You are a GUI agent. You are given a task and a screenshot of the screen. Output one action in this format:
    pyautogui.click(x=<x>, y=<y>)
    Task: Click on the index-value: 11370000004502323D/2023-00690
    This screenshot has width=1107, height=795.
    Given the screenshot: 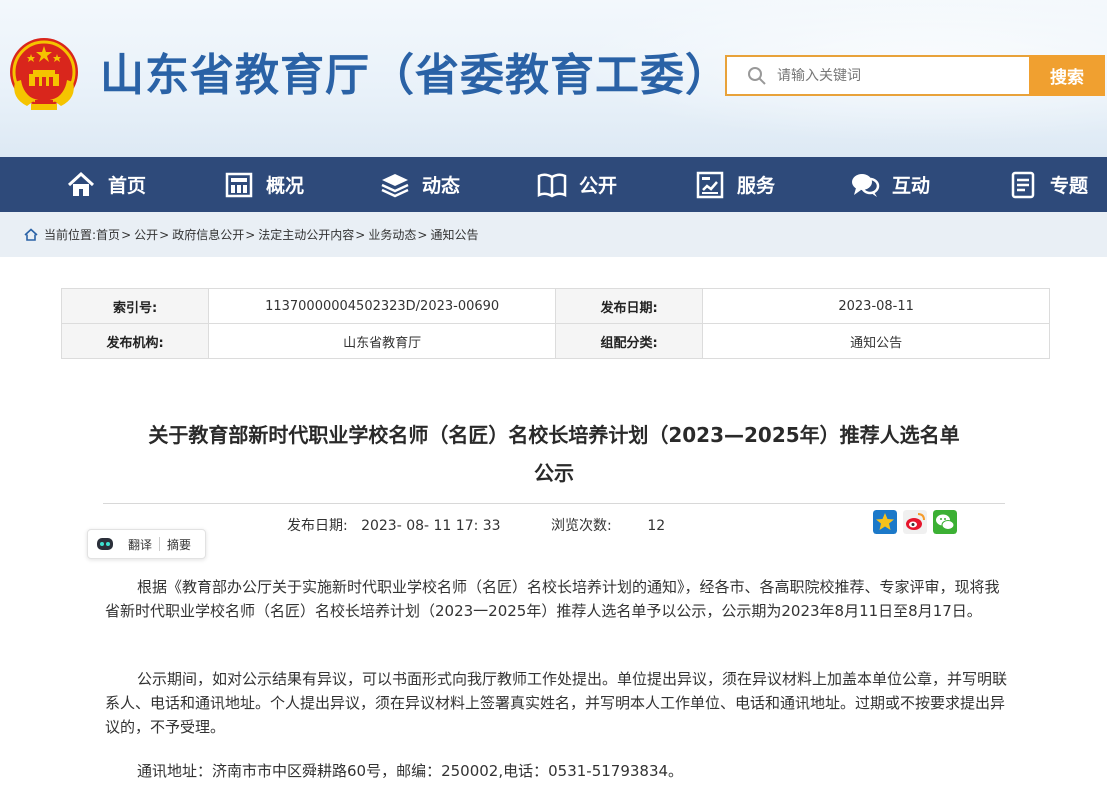 What is the action you would take?
    pyautogui.click(x=382, y=306)
    